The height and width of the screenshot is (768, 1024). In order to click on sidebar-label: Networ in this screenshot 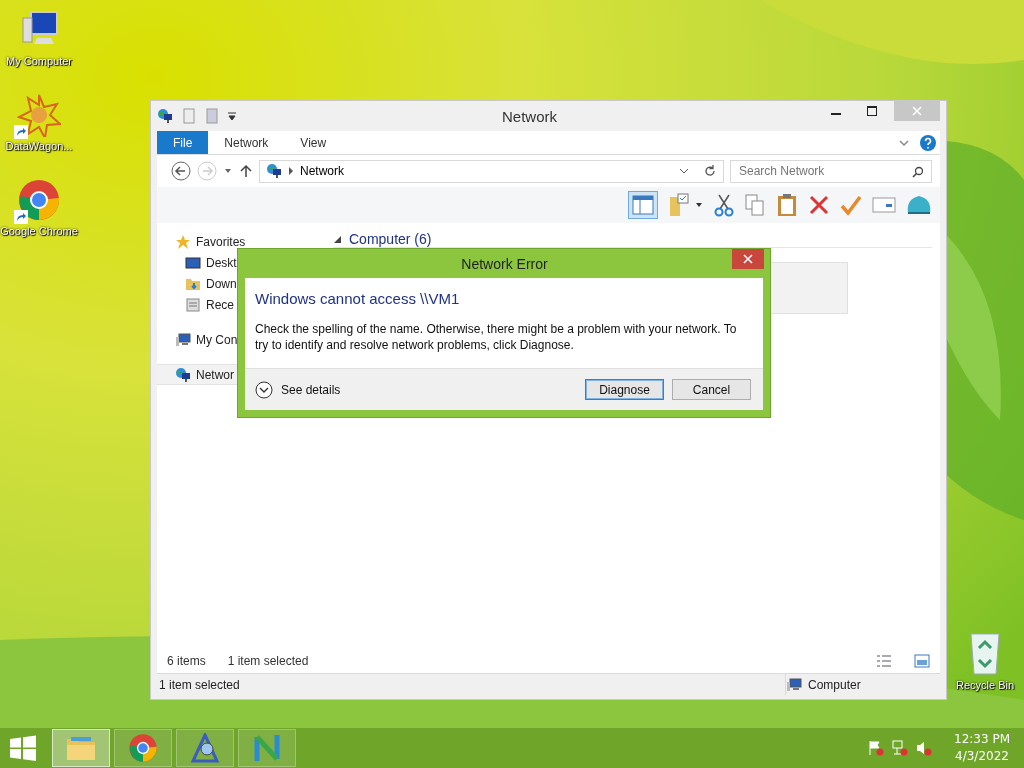, I will do `click(215, 374)`.